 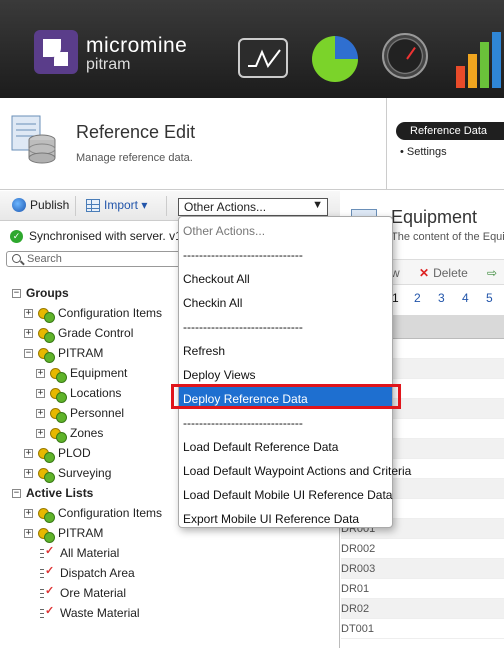 I want to click on tree-node-al-configuration-items: + Configuration Items, so click(x=93, y=513).